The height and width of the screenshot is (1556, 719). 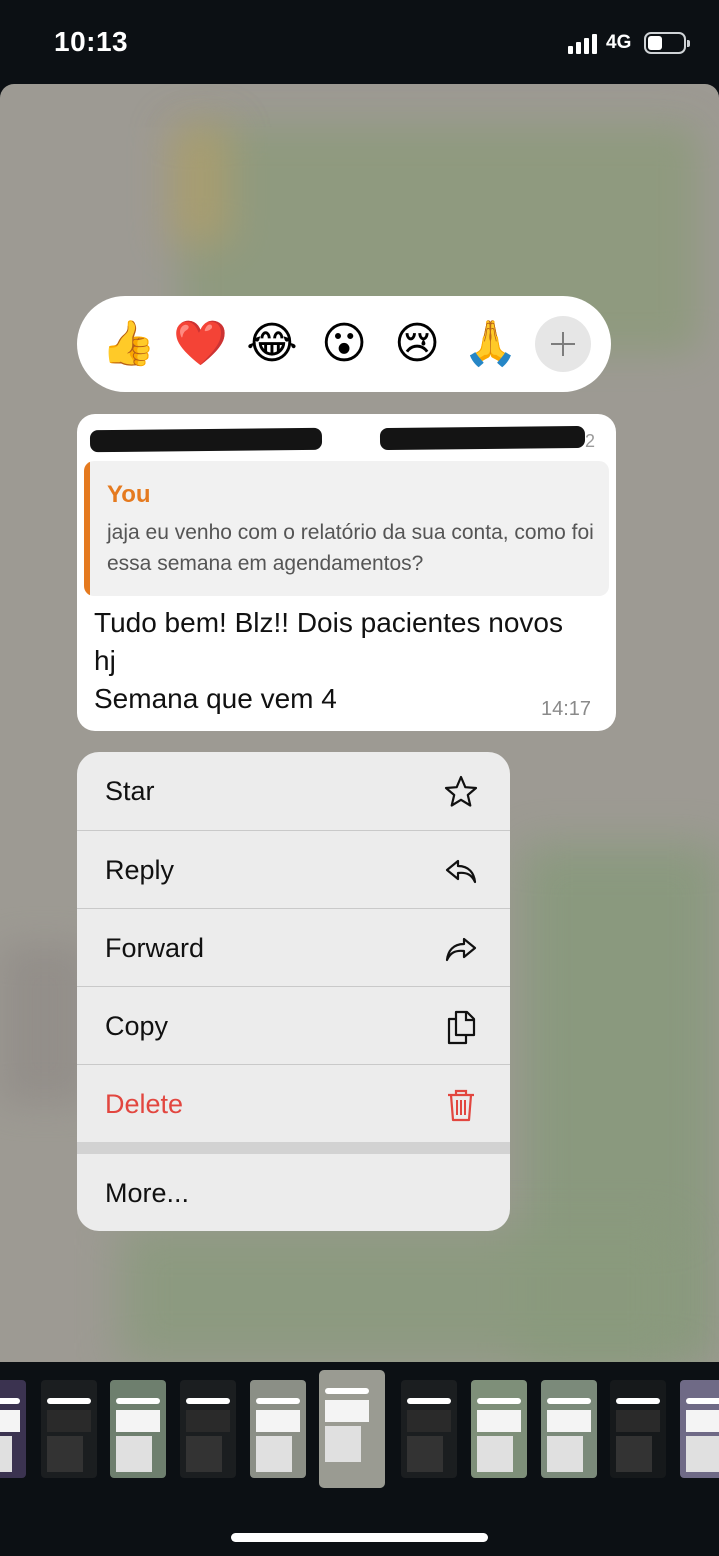 I want to click on trash-icon, so click(x=461, y=1105).